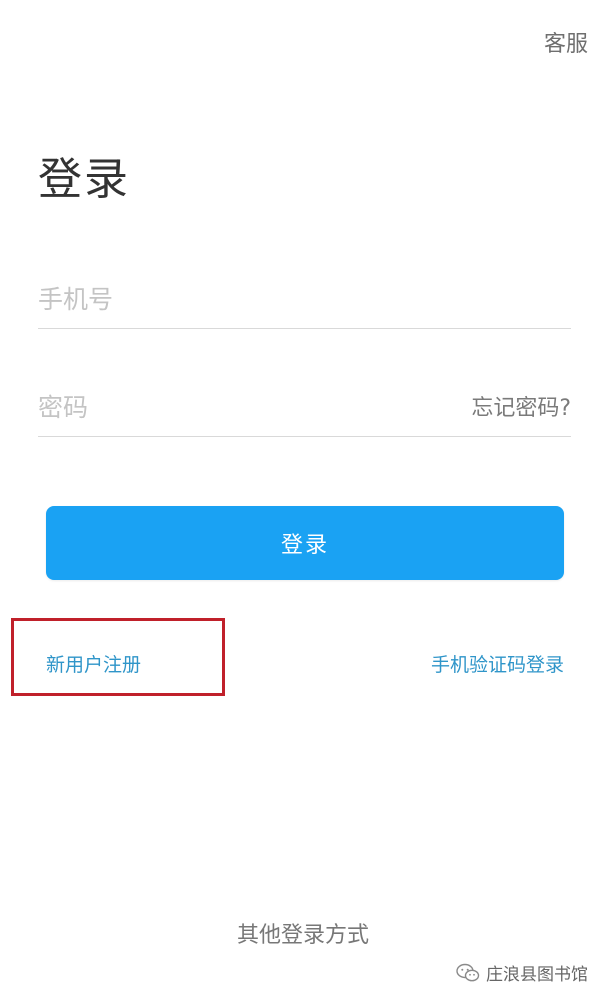 The height and width of the screenshot is (998, 606). I want to click on password-field: 忘记密码?, so click(304, 407).